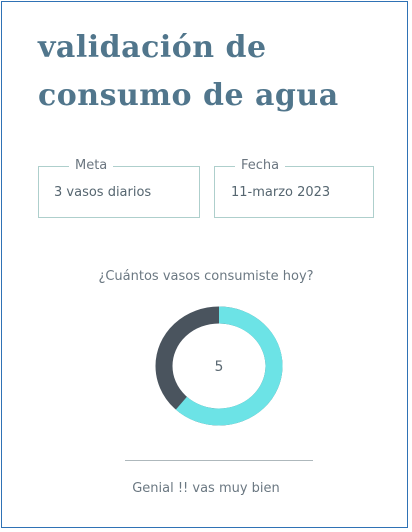 This screenshot has width=412, height=532. I want to click on page-title: validación de consumo de agua, so click(188, 72).